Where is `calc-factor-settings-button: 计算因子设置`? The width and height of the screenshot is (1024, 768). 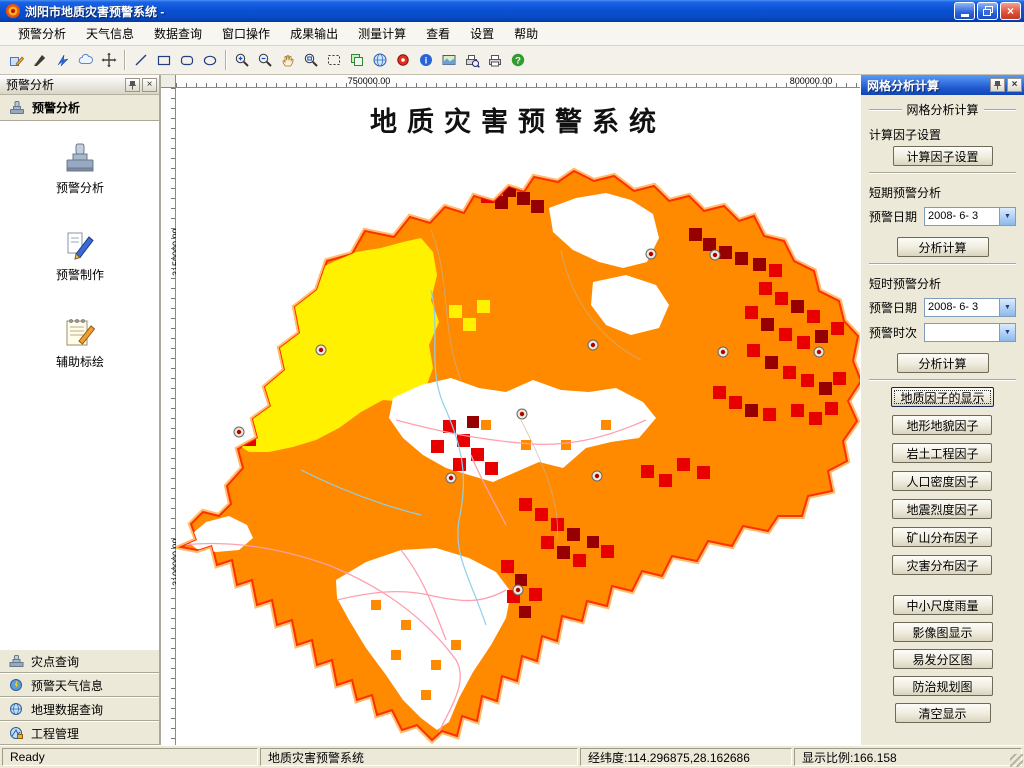
calc-factor-settings-button: 计算因子设置 is located at coordinates (942, 156).